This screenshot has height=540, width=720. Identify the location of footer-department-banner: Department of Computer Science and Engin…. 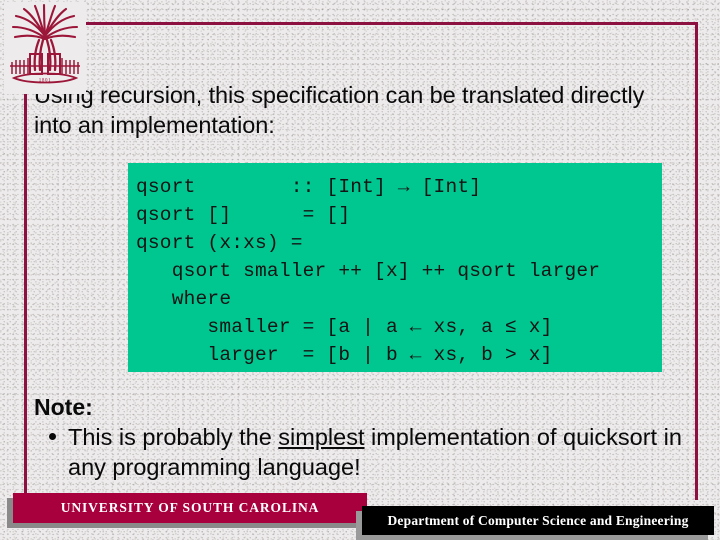
(538, 520).